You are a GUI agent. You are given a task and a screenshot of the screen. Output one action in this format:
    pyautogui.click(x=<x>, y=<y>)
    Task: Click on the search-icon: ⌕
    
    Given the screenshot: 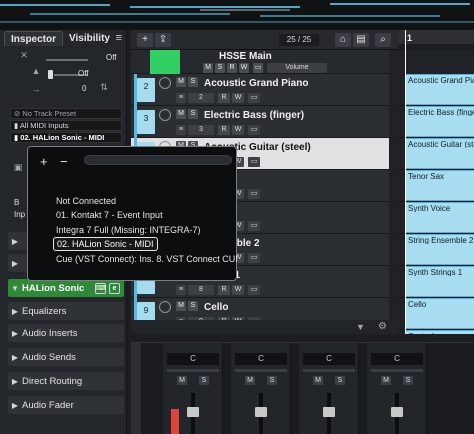 What is the action you would take?
    pyautogui.click(x=383, y=40)
    